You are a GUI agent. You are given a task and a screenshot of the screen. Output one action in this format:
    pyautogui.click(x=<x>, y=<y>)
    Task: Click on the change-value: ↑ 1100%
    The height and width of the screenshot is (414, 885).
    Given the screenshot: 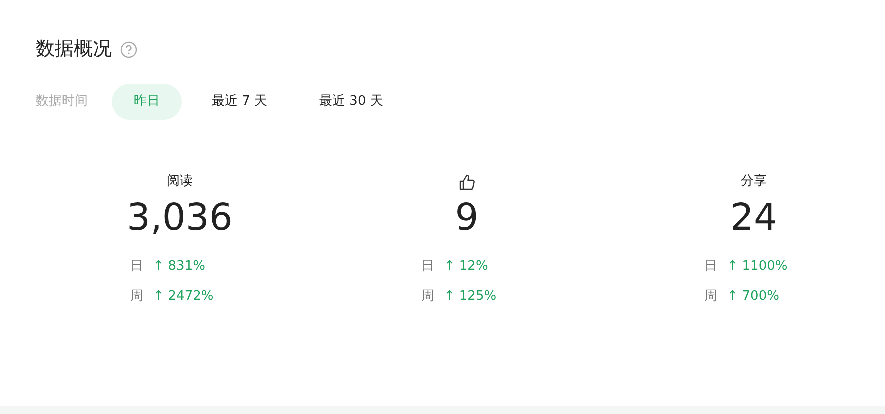 What is the action you would take?
    pyautogui.click(x=757, y=267)
    